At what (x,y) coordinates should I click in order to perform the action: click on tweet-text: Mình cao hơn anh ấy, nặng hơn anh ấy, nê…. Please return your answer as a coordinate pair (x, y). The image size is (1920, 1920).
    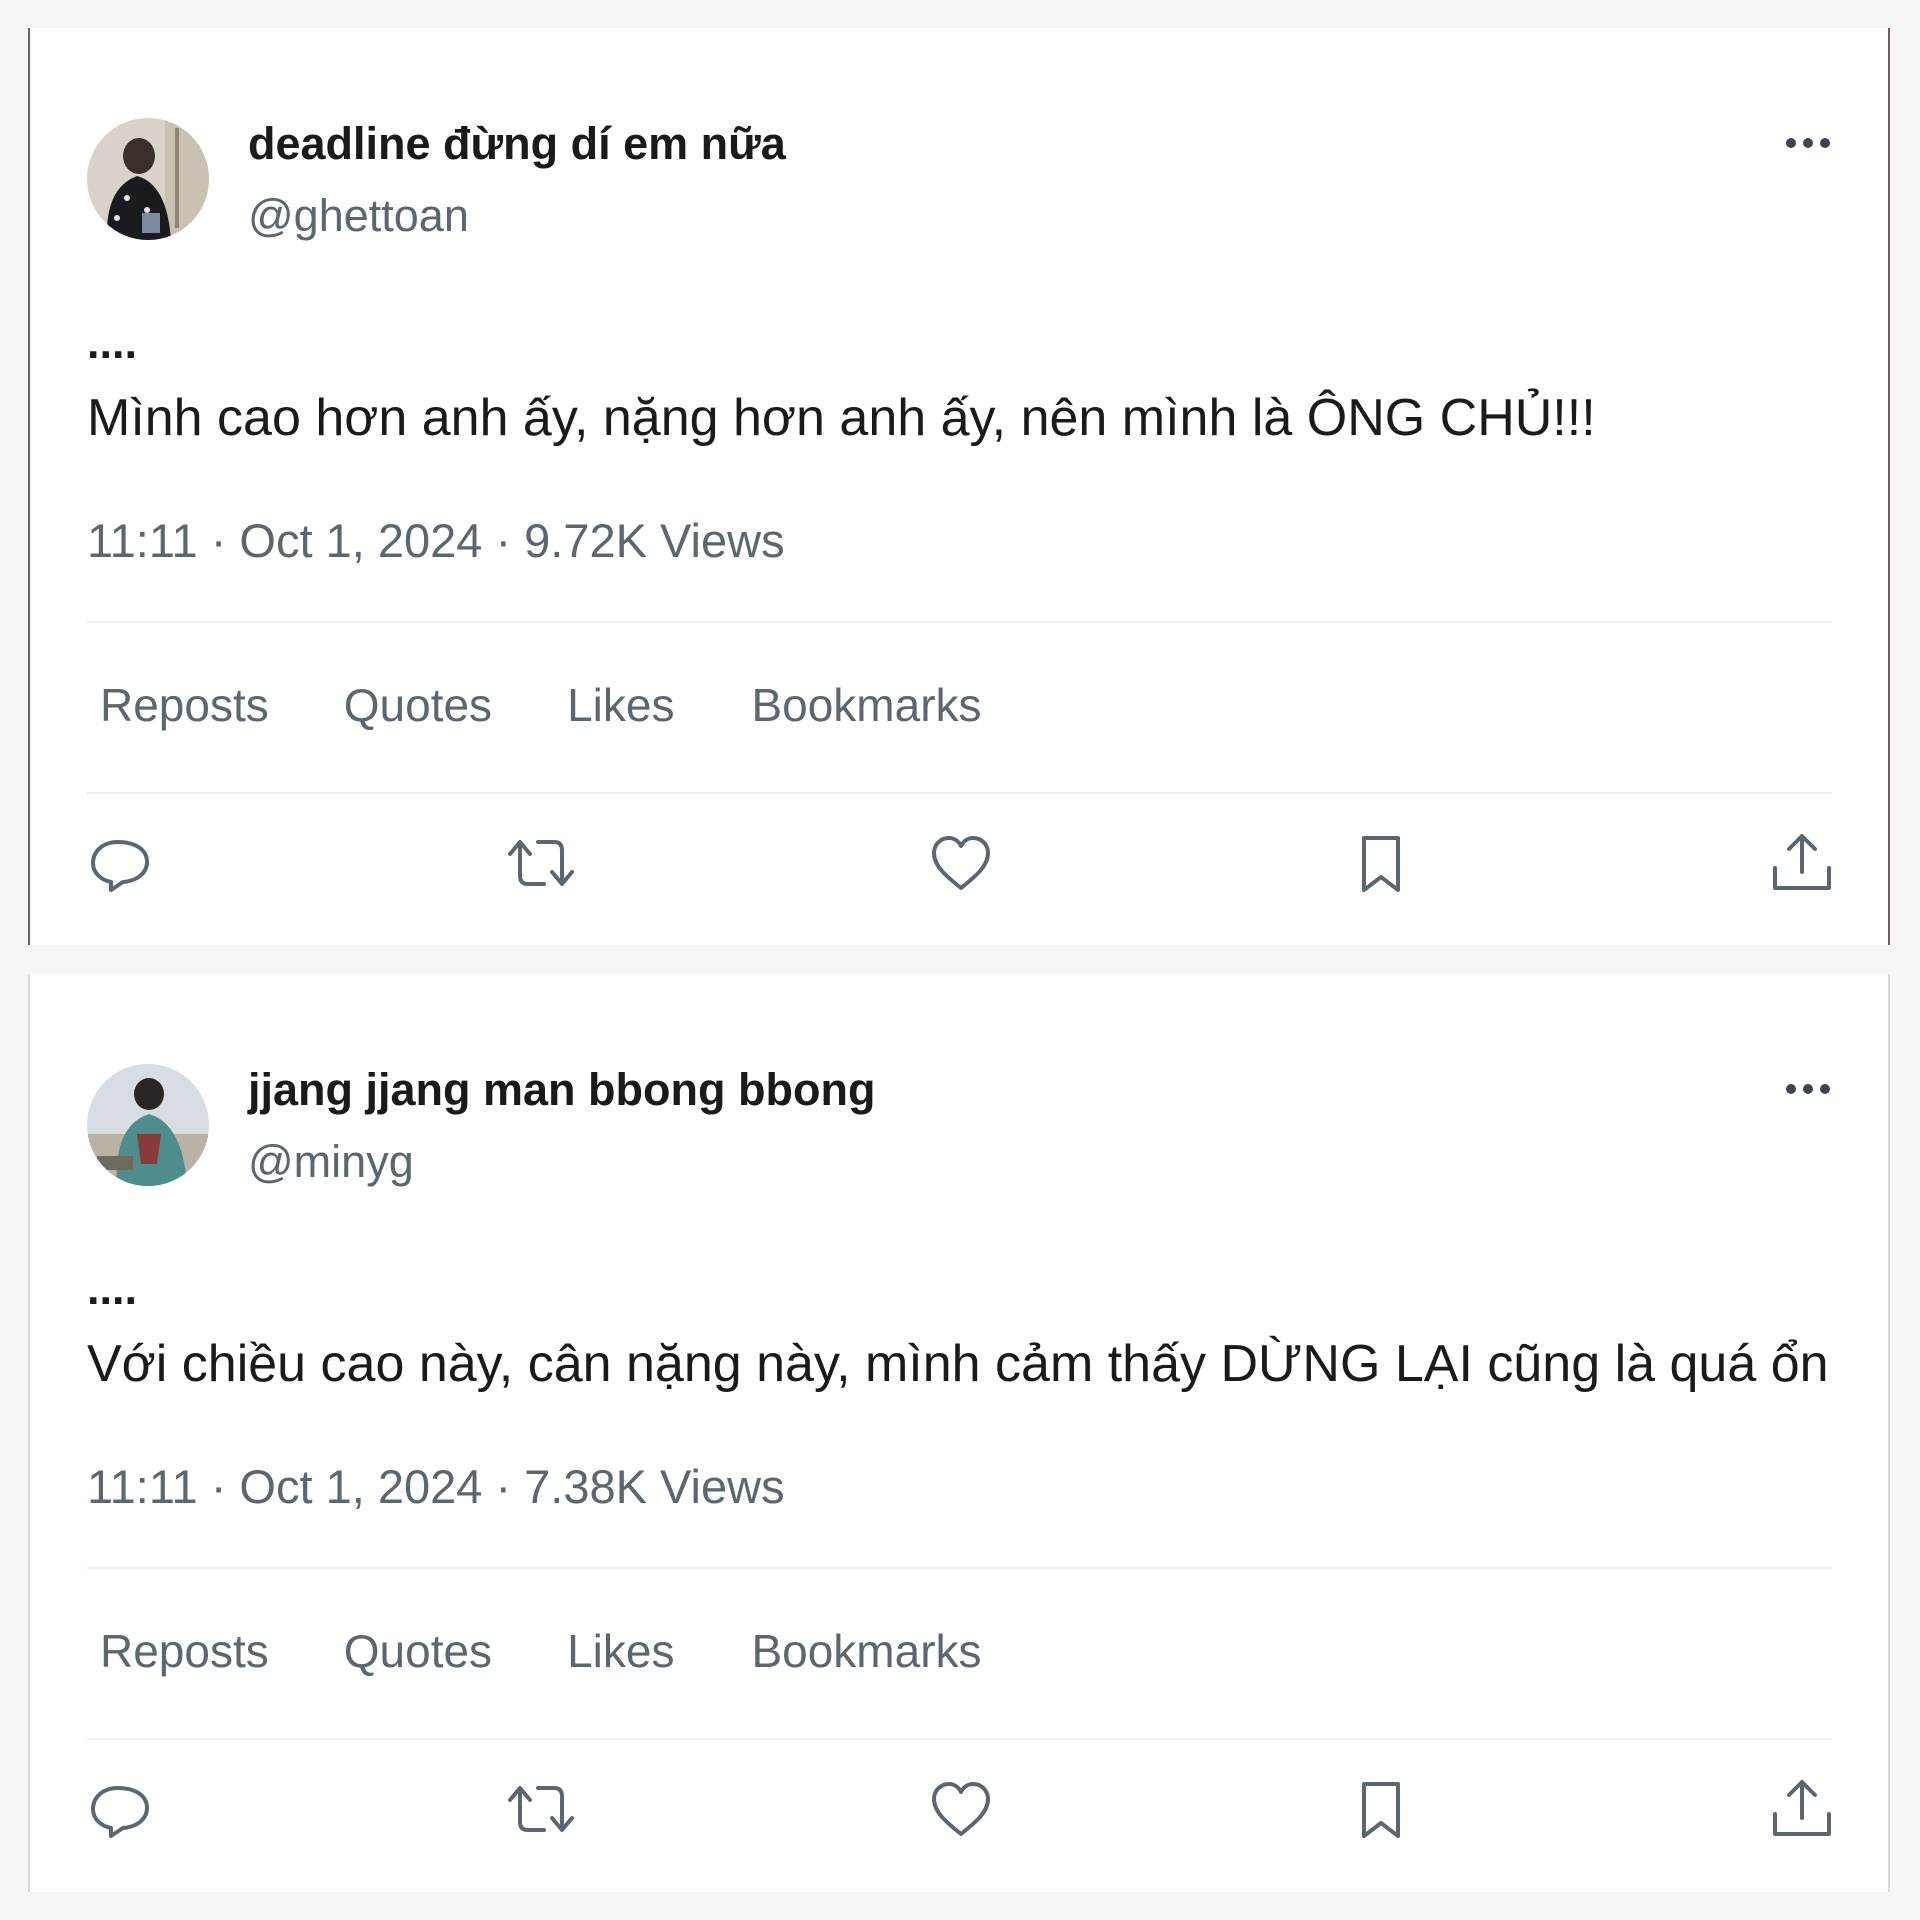
    Looking at the image, I should click on (841, 418).